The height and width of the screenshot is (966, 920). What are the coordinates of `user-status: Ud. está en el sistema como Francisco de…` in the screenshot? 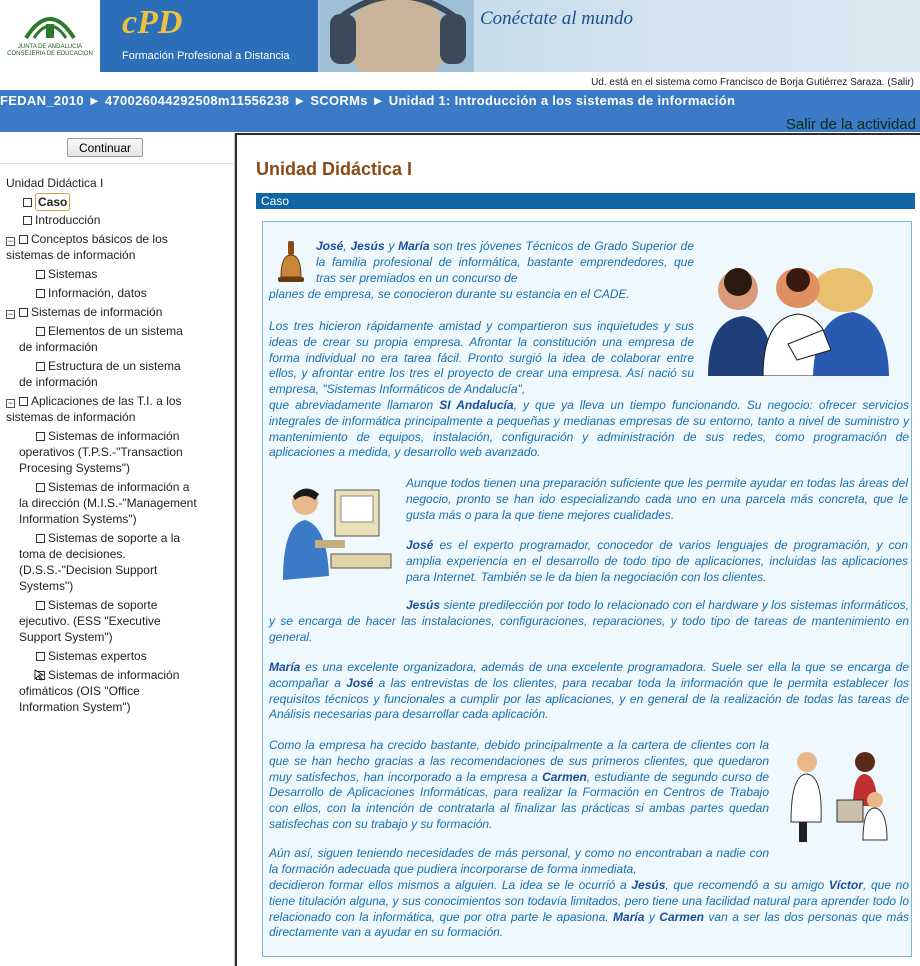 It's located at (752, 82).